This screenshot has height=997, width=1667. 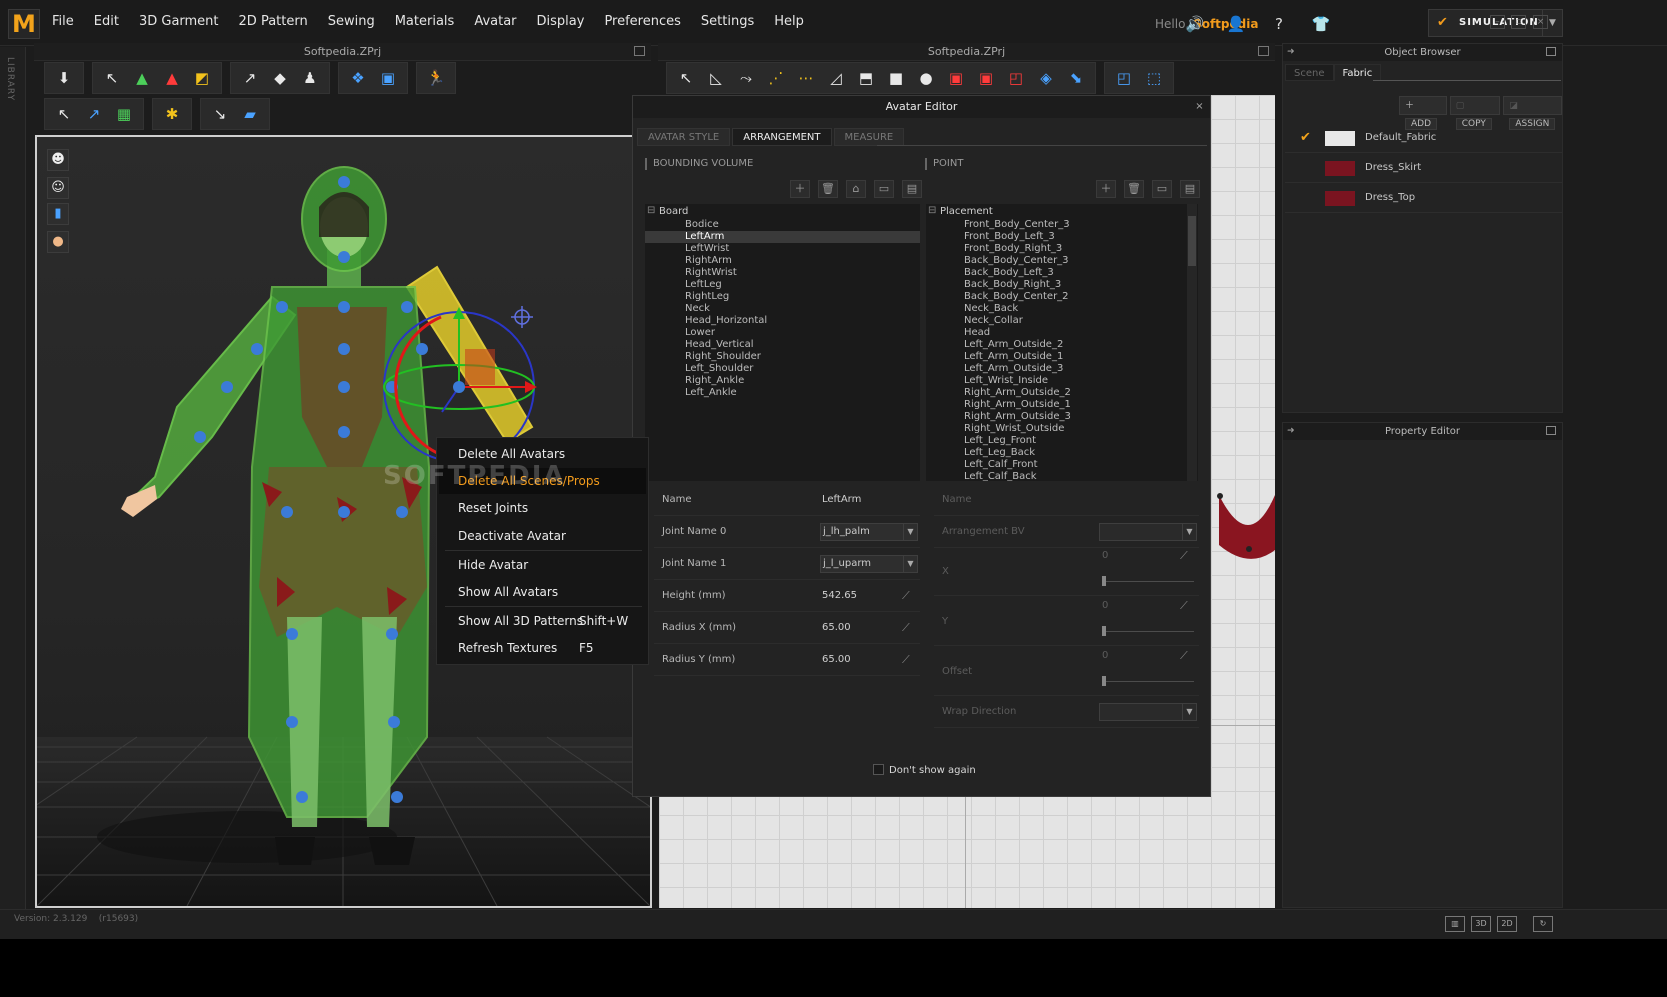 I want to click on menu-help: Help, so click(x=789, y=21).